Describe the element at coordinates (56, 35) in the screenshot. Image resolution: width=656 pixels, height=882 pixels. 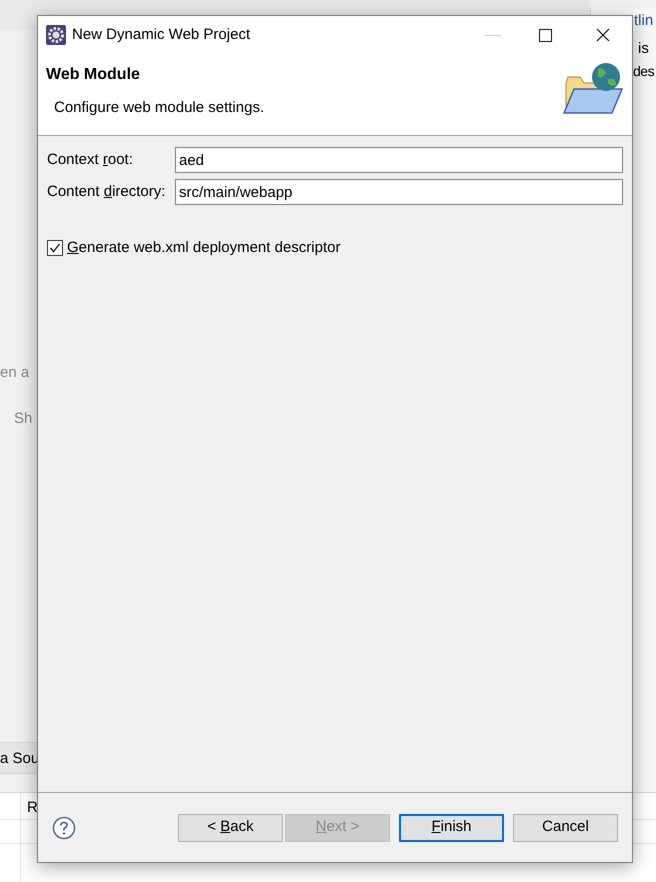
I see `gear-icon` at that location.